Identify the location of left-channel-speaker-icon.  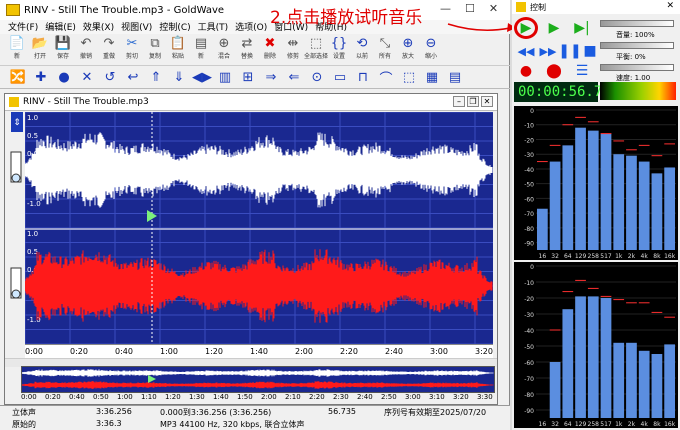
(16, 178).